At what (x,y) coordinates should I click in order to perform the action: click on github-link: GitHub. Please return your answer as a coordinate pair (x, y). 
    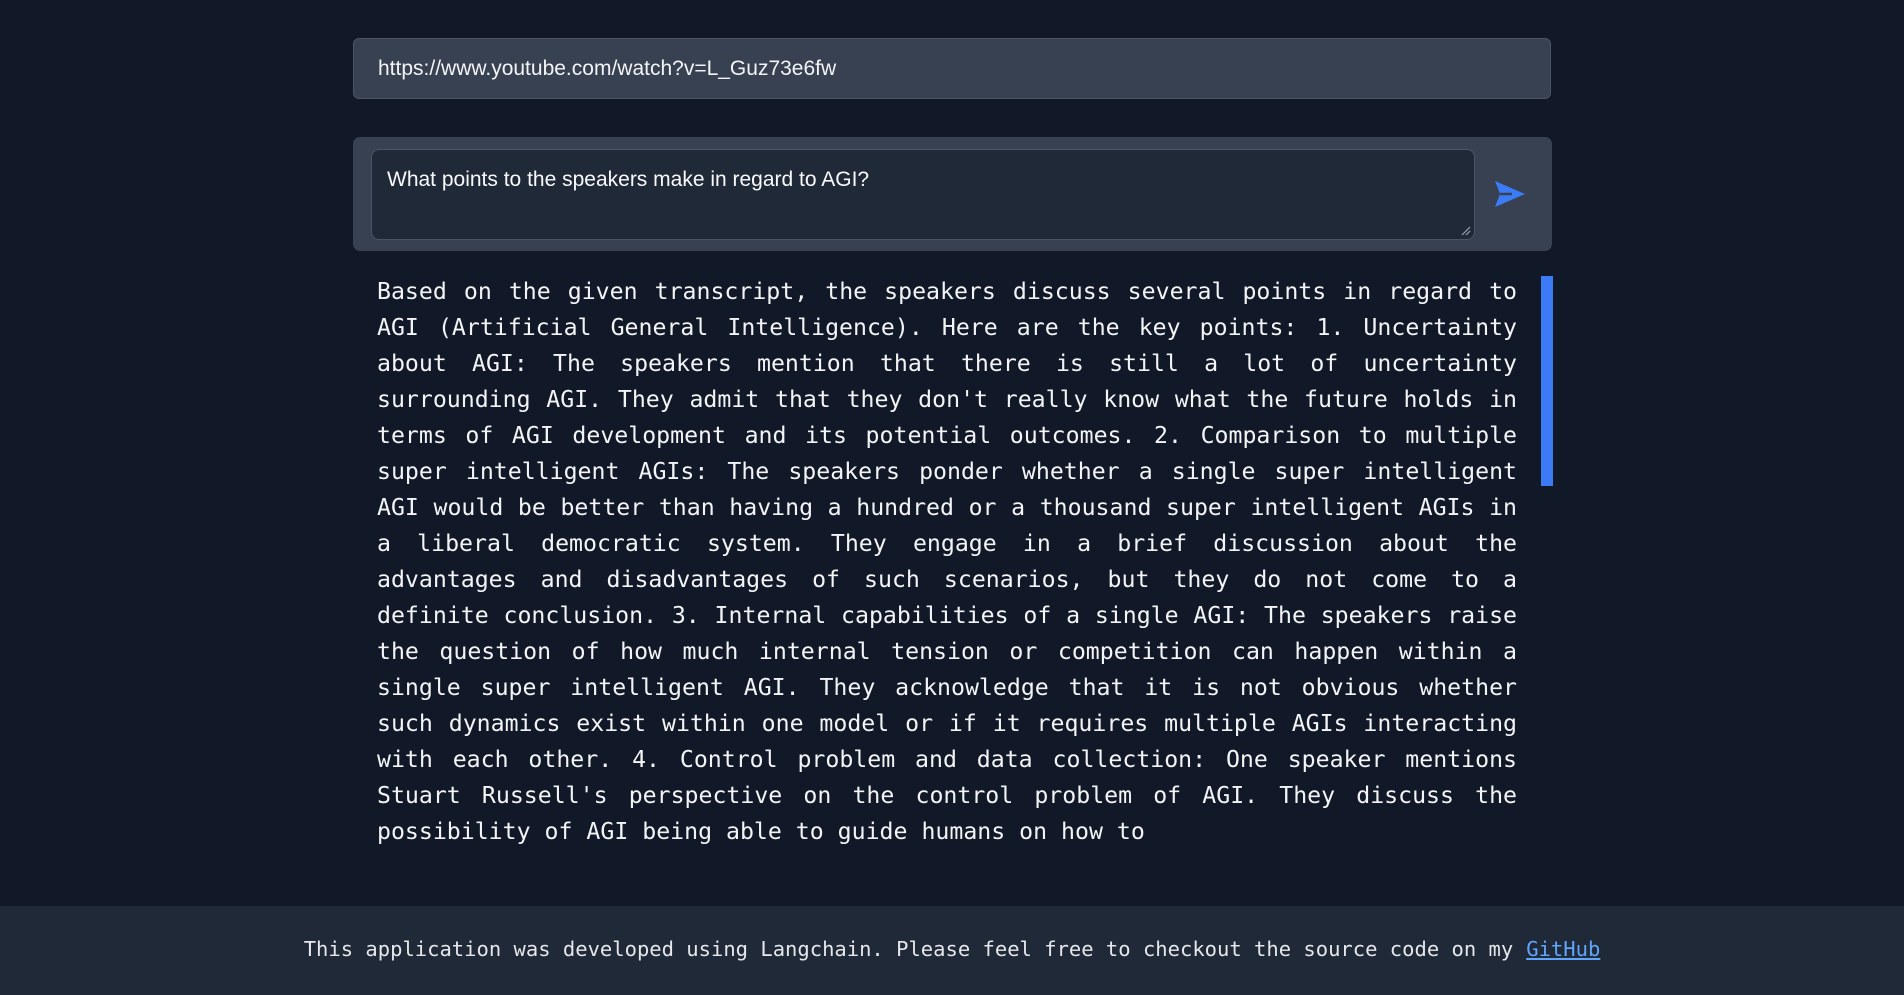
    Looking at the image, I should click on (1563, 949).